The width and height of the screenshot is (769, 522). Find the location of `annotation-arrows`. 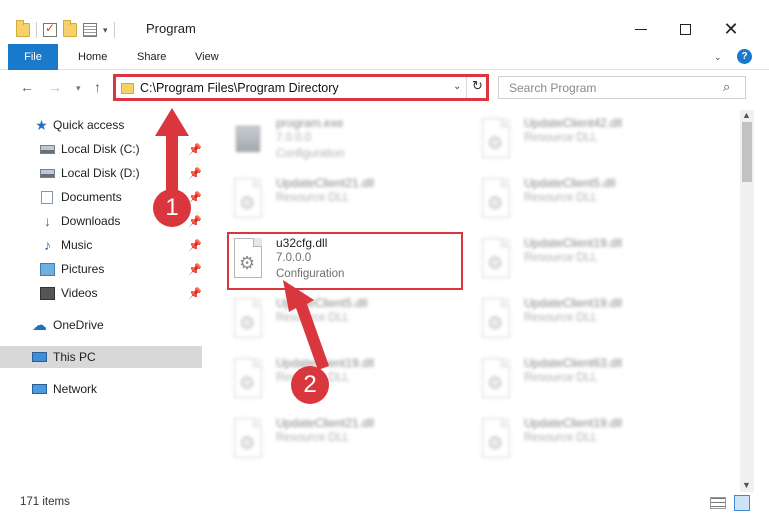

annotation-arrows is located at coordinates (242, 239).